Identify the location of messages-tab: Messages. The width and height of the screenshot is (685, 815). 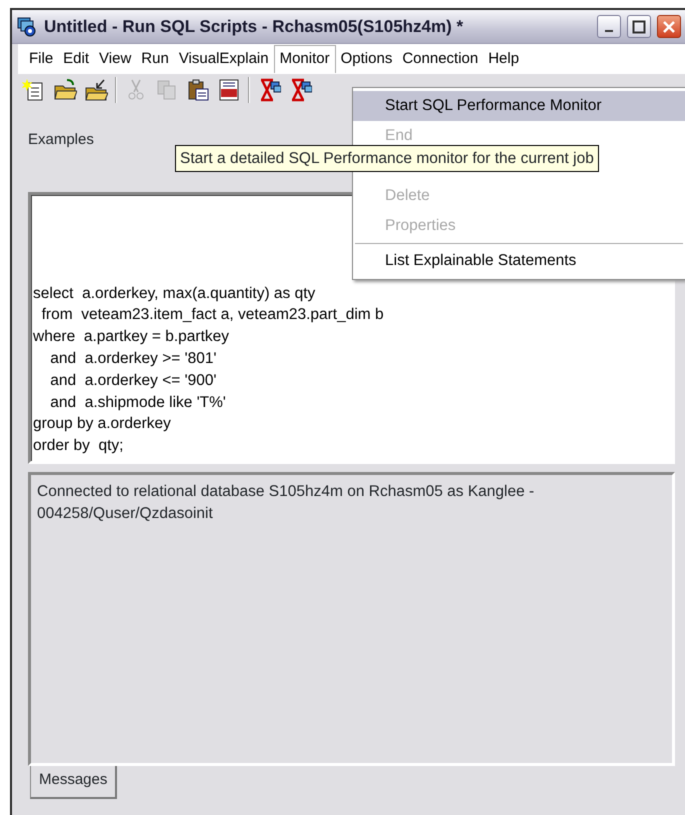
(74, 782).